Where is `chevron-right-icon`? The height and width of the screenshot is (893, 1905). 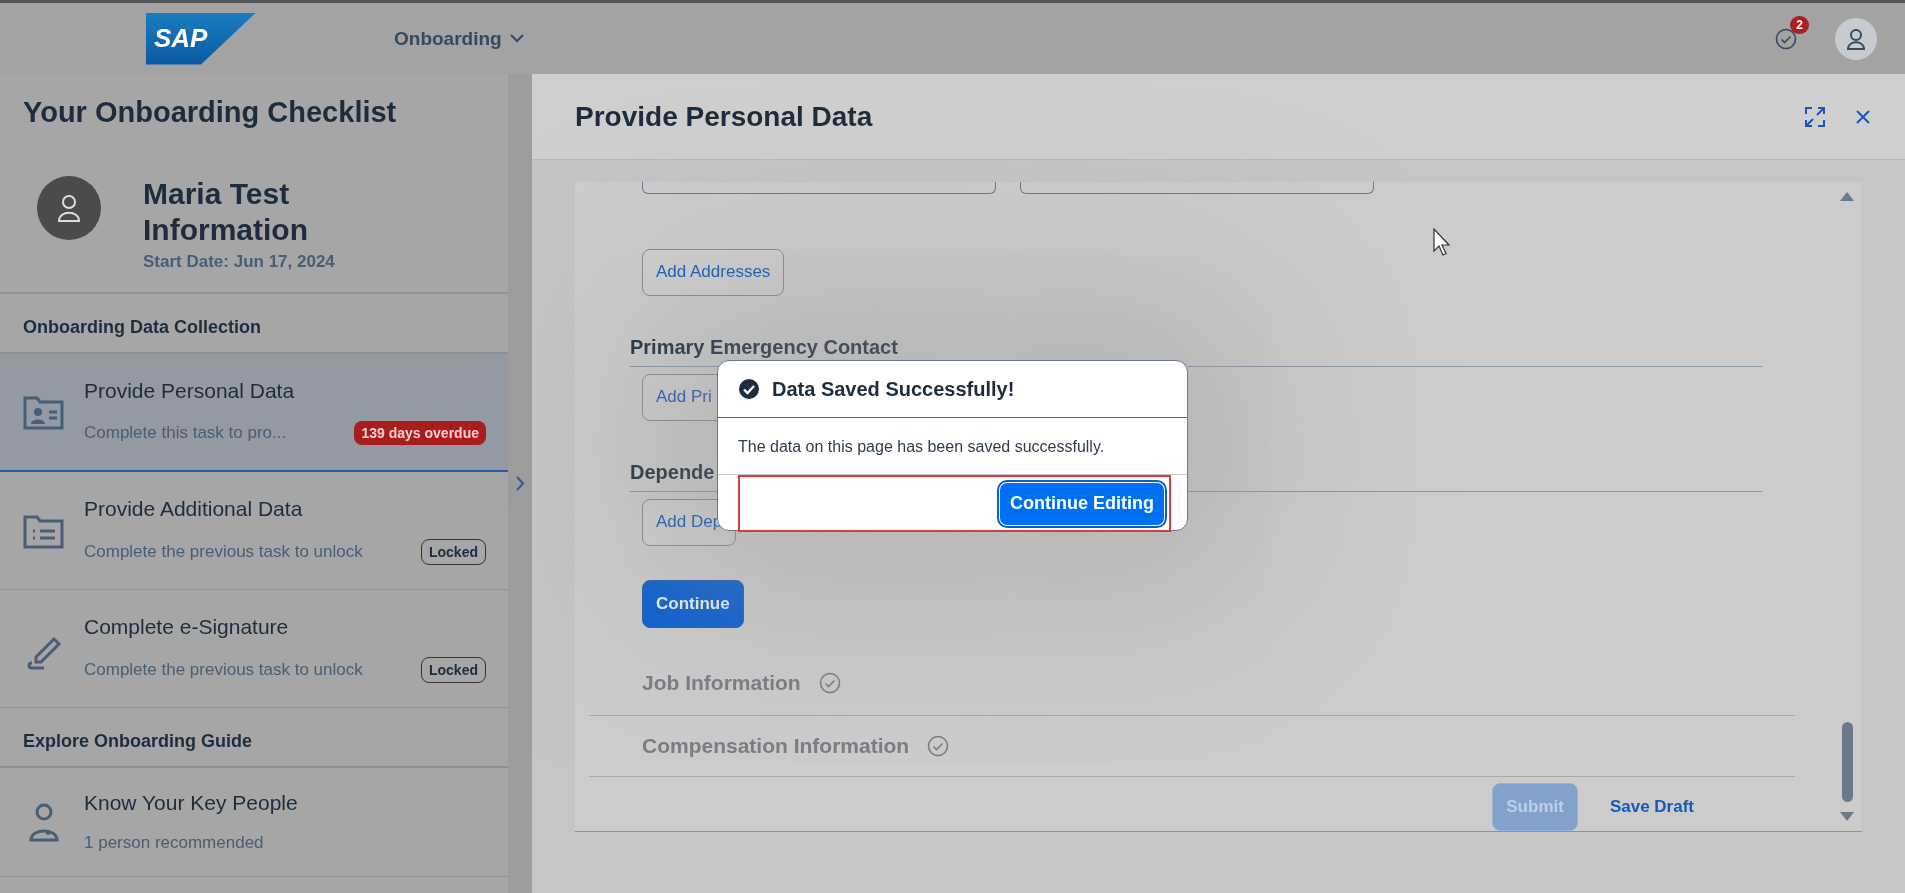
chevron-right-icon is located at coordinates (520, 483).